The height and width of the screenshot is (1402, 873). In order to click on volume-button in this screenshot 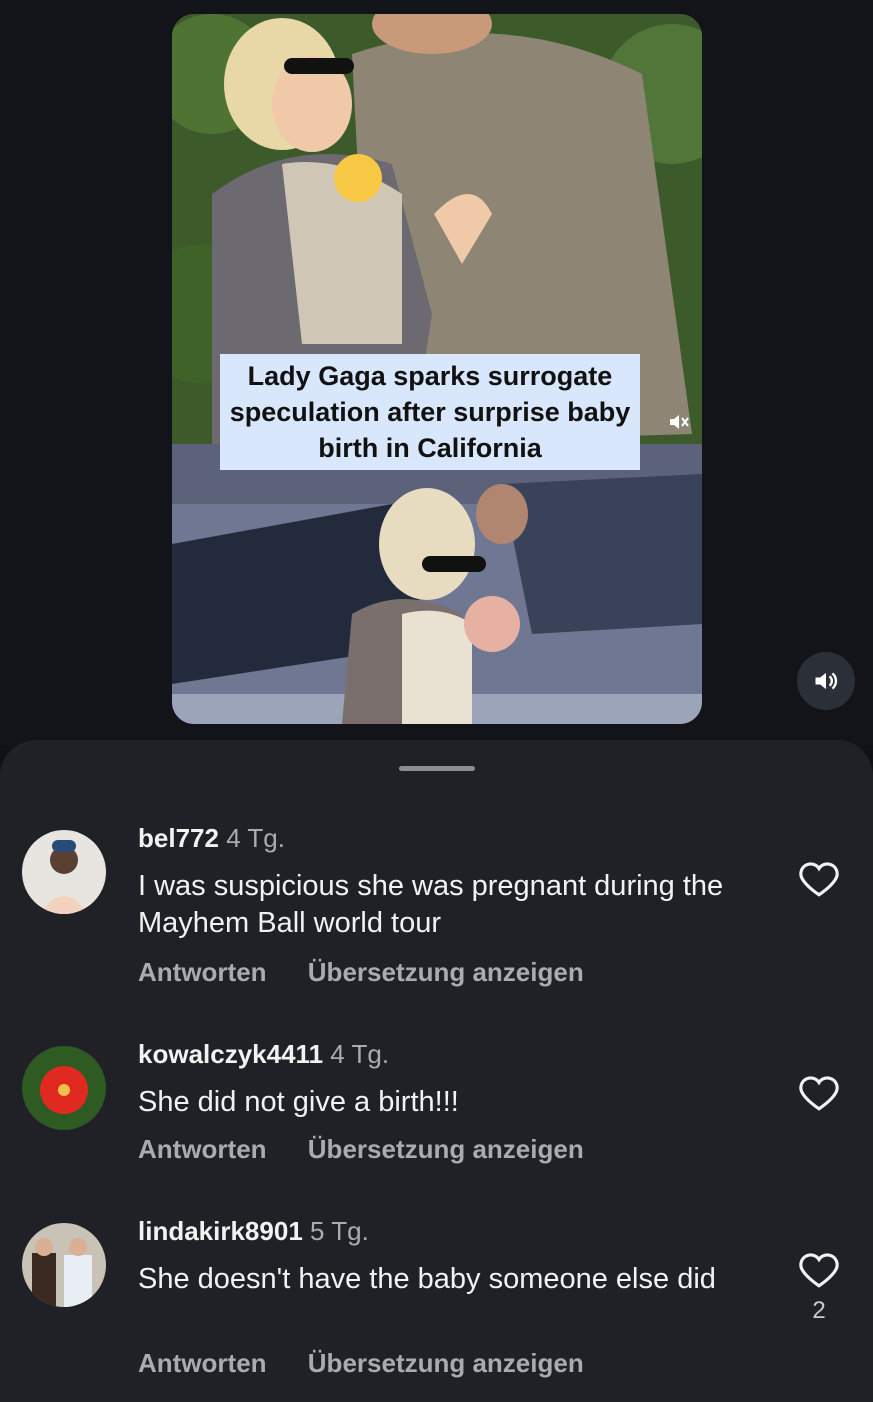, I will do `click(826, 681)`.